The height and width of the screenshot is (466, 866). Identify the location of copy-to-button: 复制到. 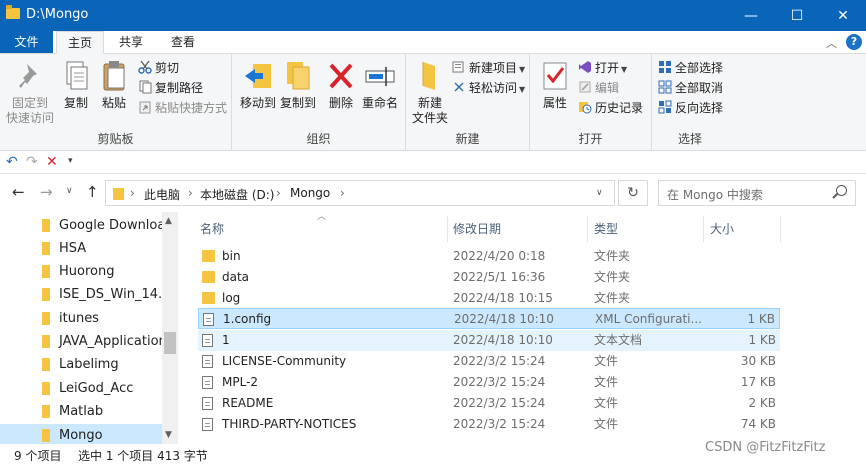
(298, 84).